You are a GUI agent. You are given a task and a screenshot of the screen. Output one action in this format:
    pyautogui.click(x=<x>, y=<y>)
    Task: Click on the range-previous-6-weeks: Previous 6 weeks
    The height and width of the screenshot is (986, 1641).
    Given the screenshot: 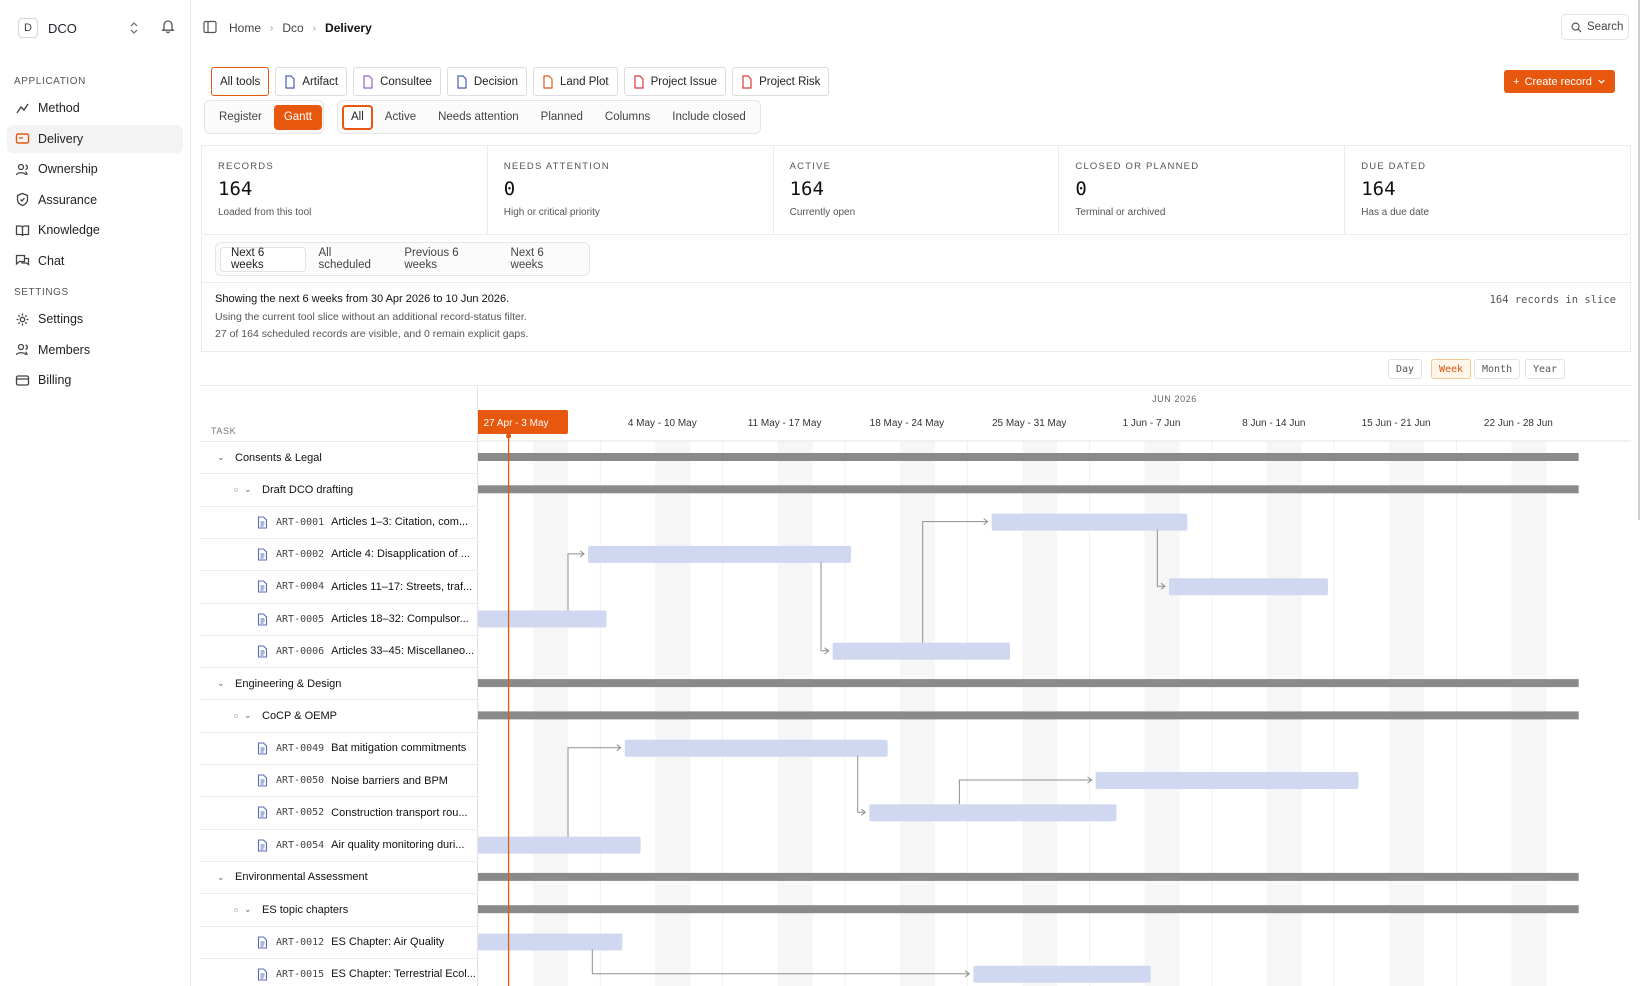 What is the action you would take?
    pyautogui.click(x=446, y=259)
    